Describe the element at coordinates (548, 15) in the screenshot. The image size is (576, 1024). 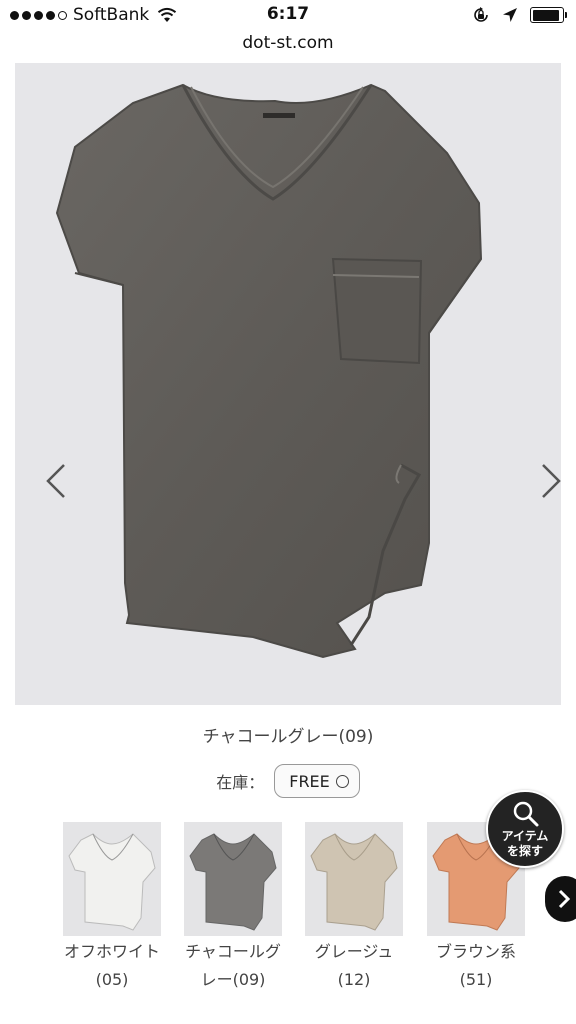
I see `battery-icon` at that location.